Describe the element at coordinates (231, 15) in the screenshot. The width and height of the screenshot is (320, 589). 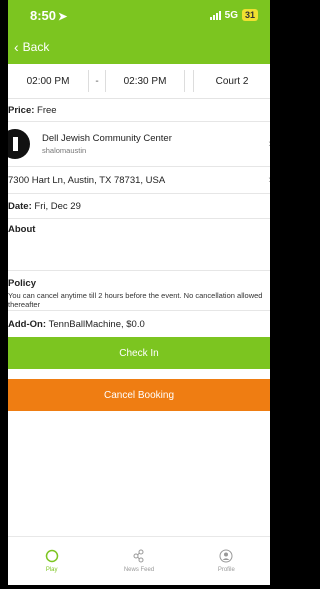
I see `network-label: 5G` at that location.